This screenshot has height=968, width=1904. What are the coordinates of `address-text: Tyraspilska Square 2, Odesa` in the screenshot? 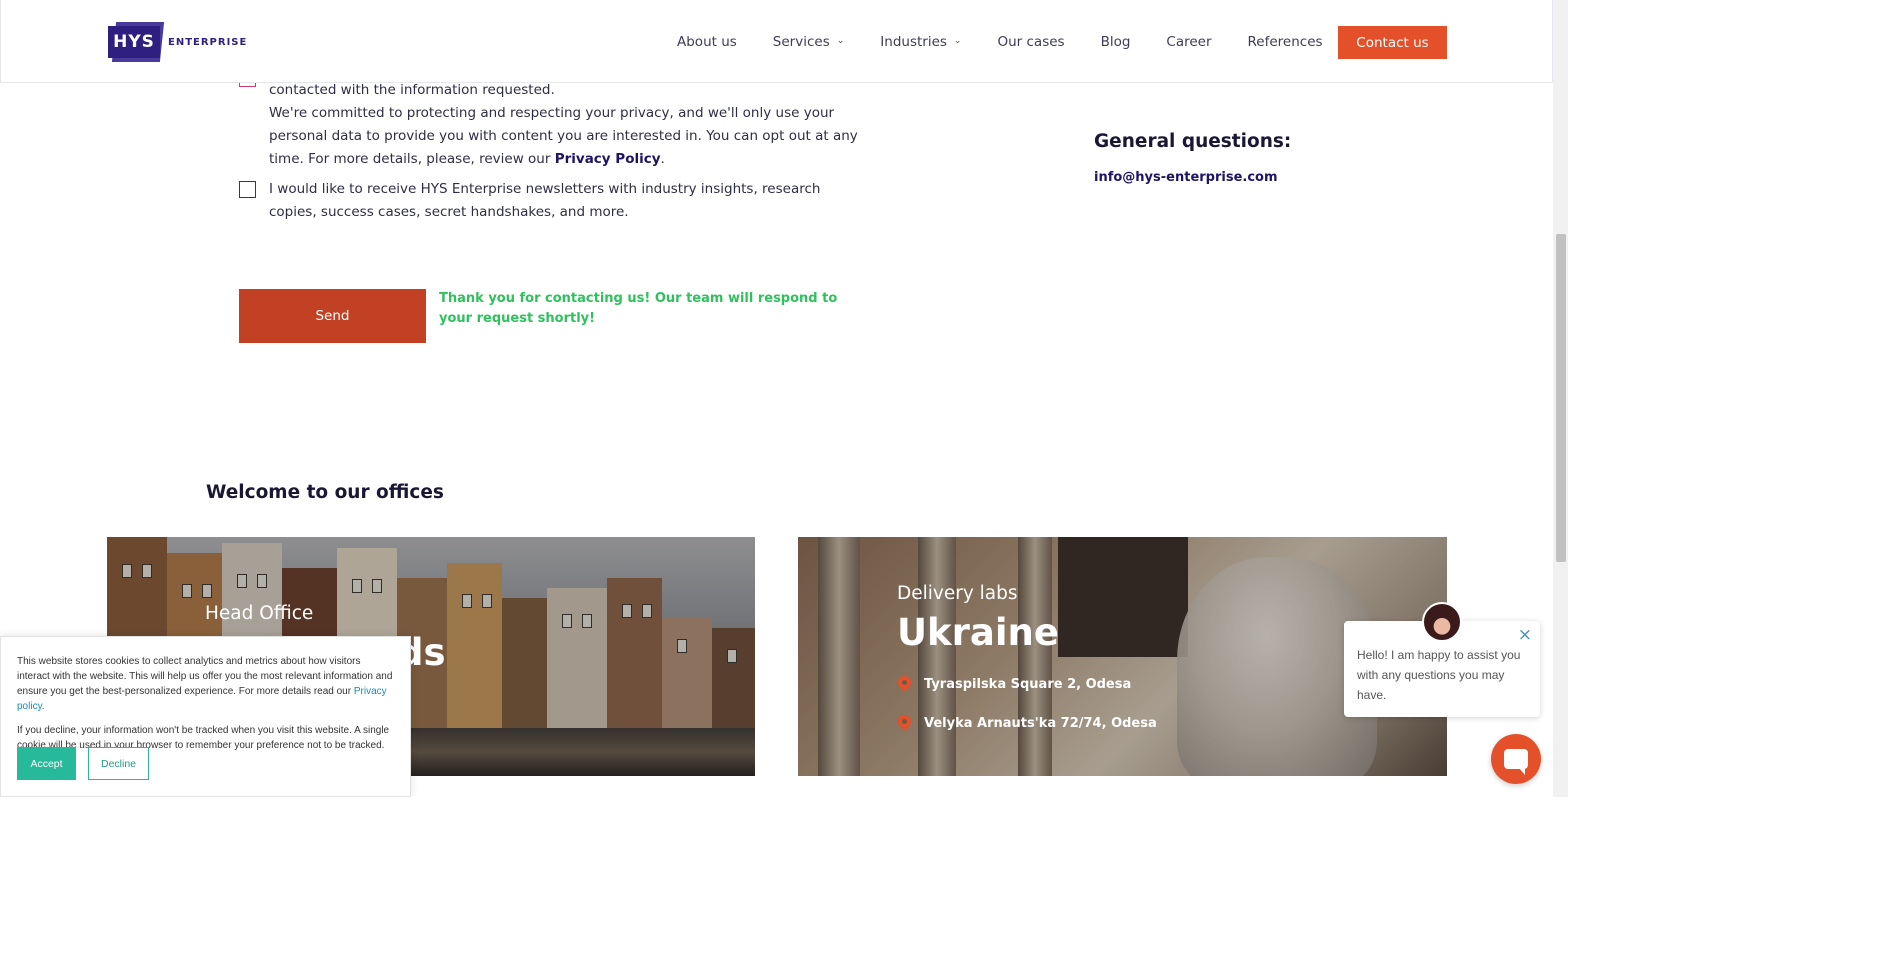 It's located at (1028, 684).